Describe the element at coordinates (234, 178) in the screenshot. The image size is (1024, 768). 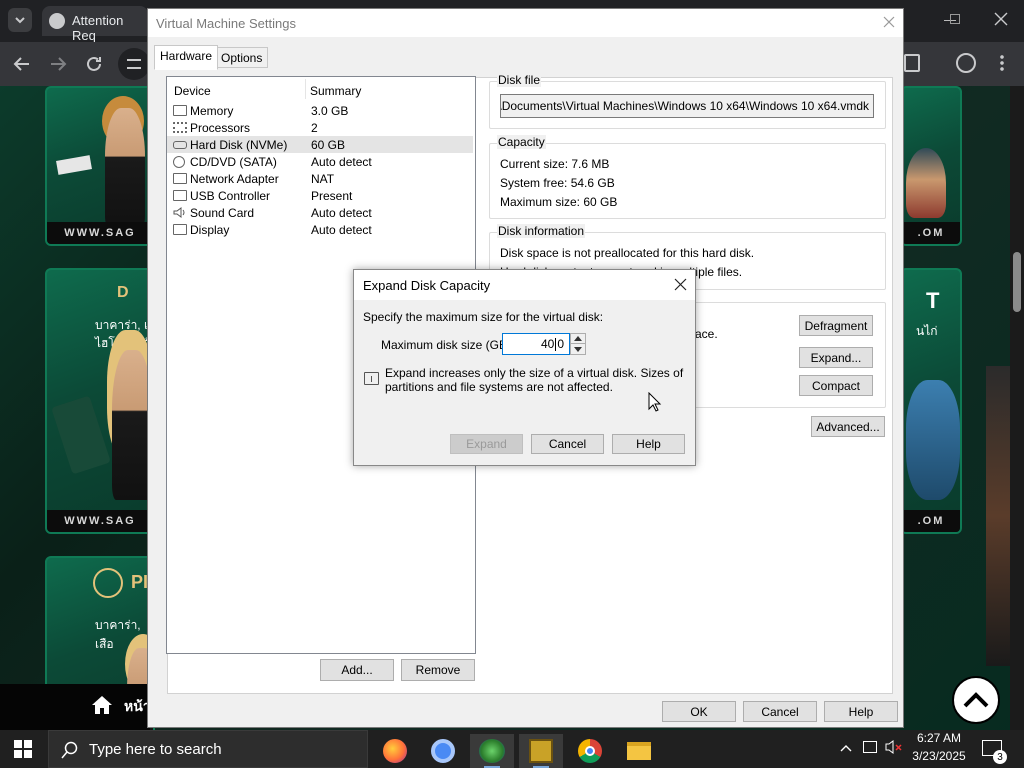
I see `device-name: Network Adapter` at that location.